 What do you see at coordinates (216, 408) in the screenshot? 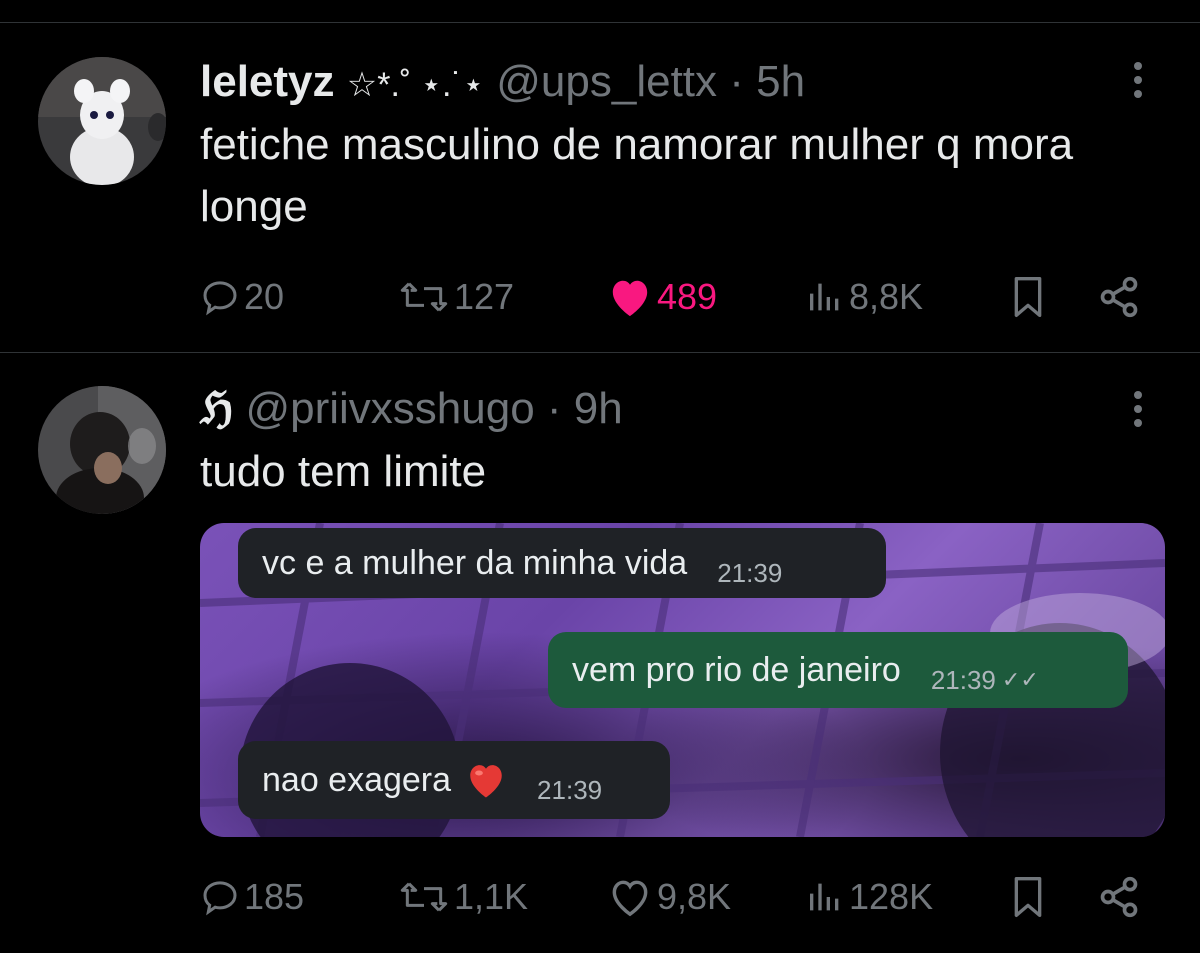
I see `display-name: ℌ` at bounding box center [216, 408].